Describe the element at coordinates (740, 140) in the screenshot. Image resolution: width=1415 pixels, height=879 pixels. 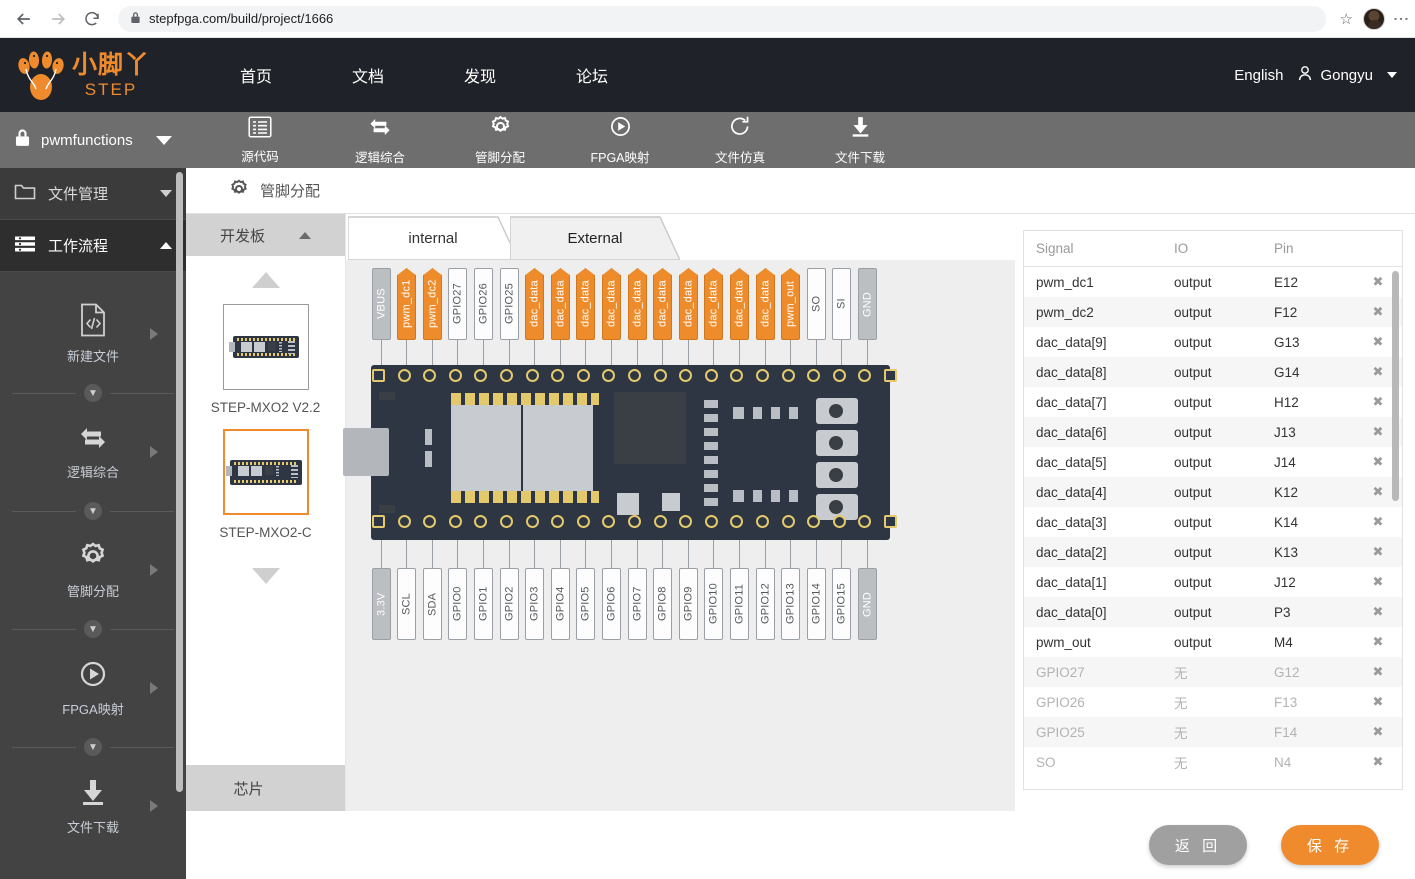
I see `toolbar-item-simulation: 文件仿真` at that location.